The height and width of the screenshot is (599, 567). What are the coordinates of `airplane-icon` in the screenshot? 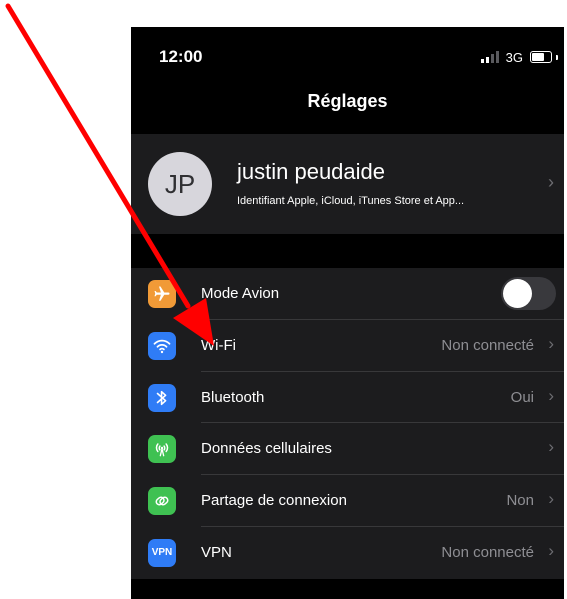 It's located at (162, 294).